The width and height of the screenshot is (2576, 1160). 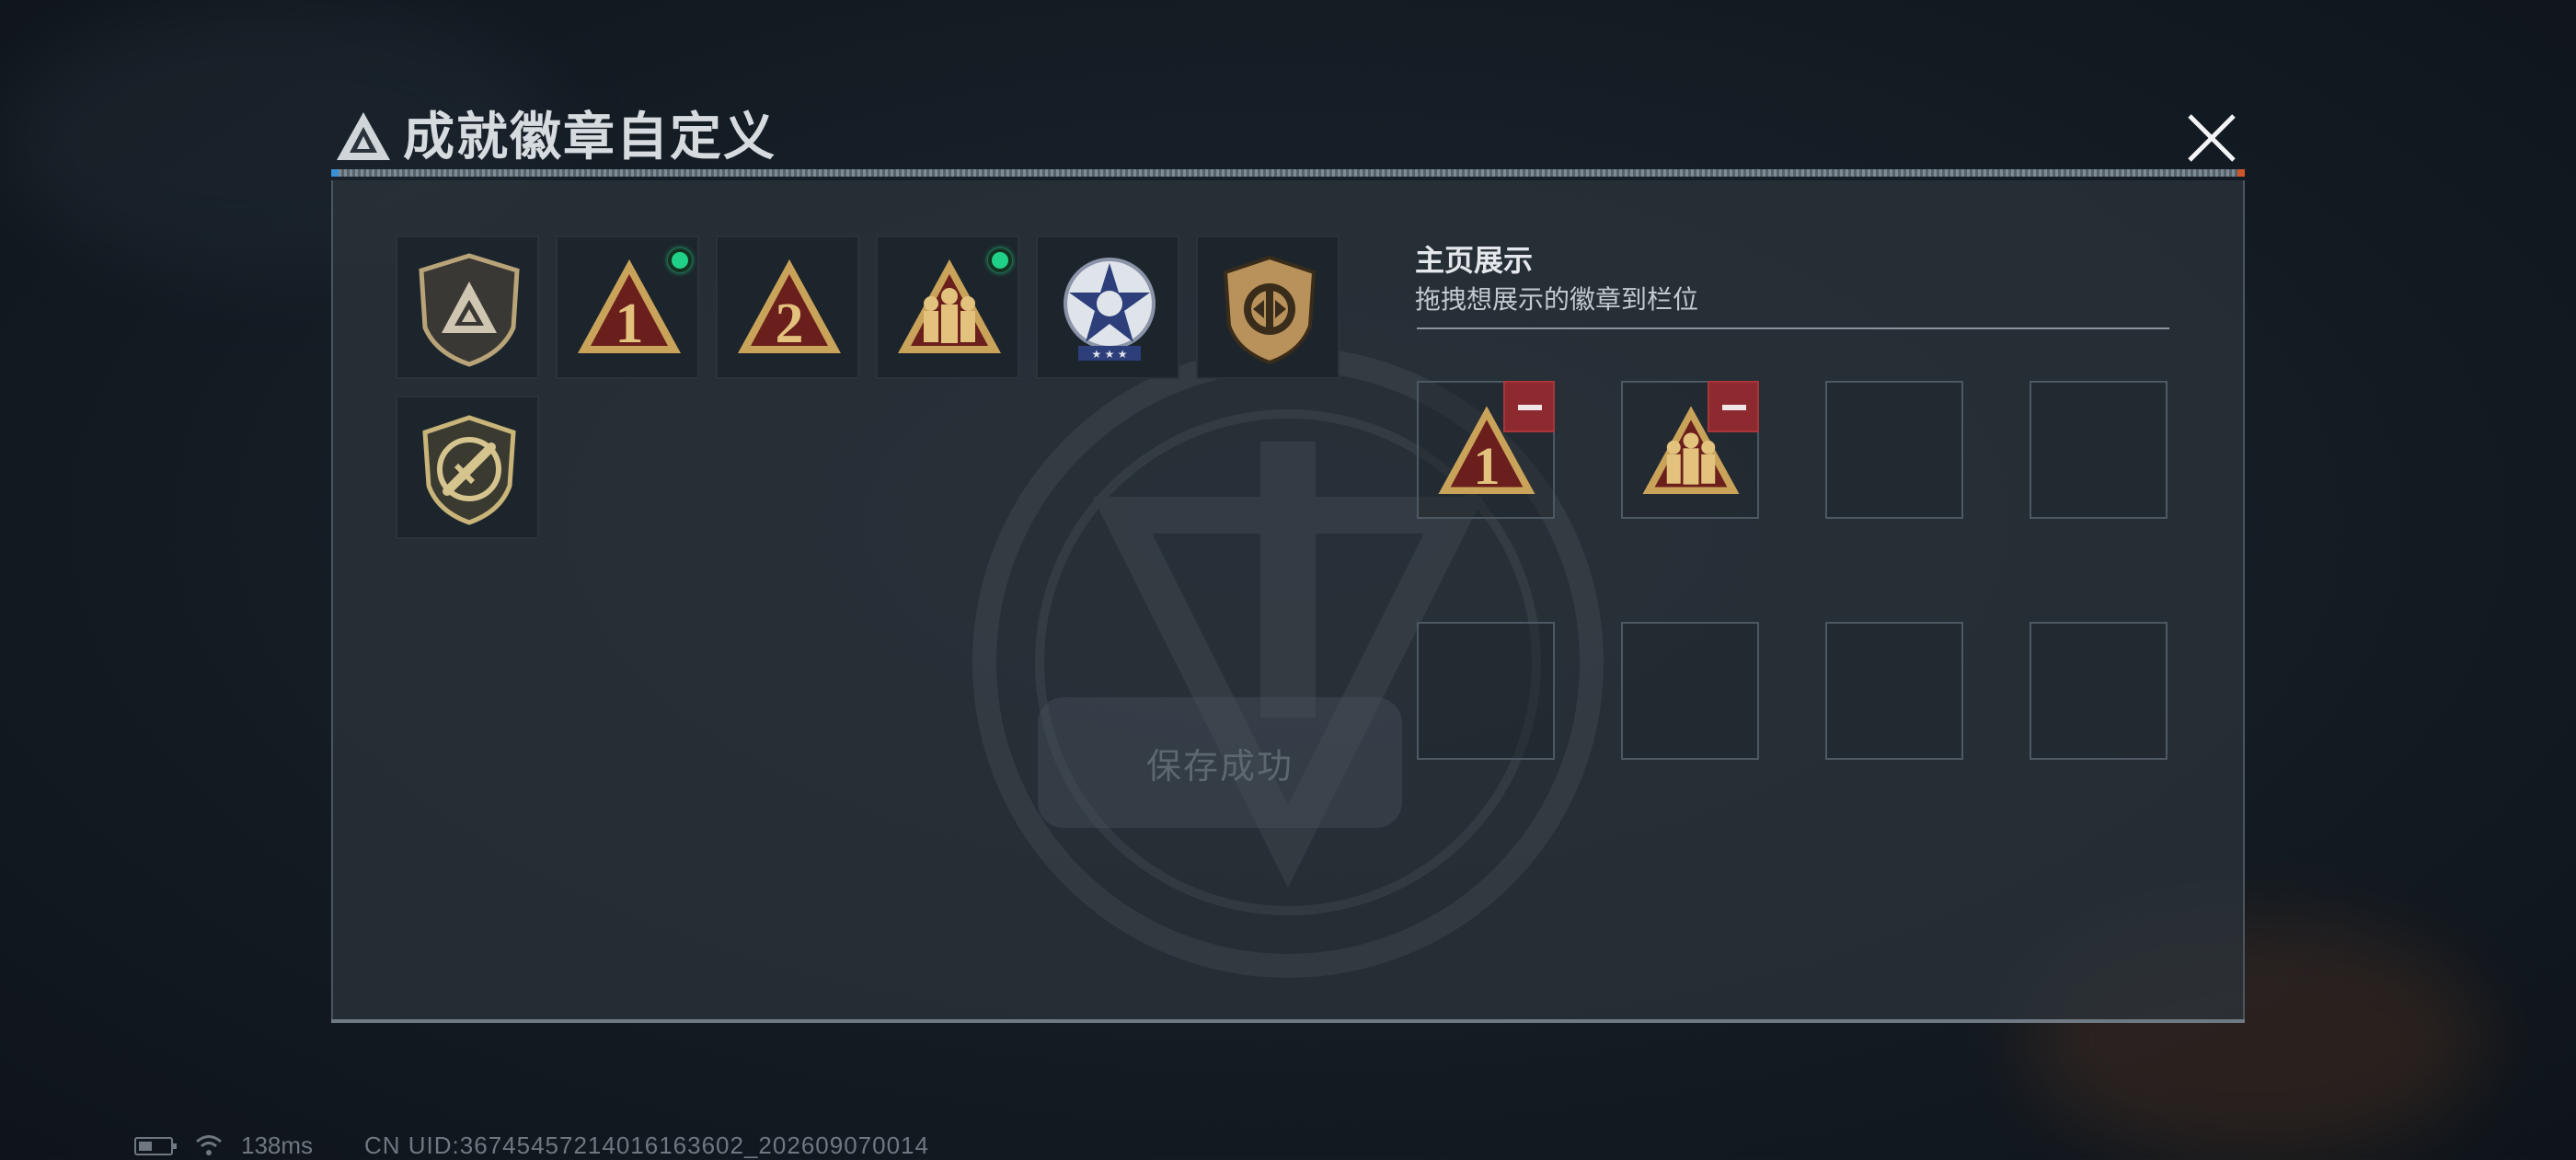 I want to click on badge-star-medal: ★ ★ ★, so click(x=1107, y=307).